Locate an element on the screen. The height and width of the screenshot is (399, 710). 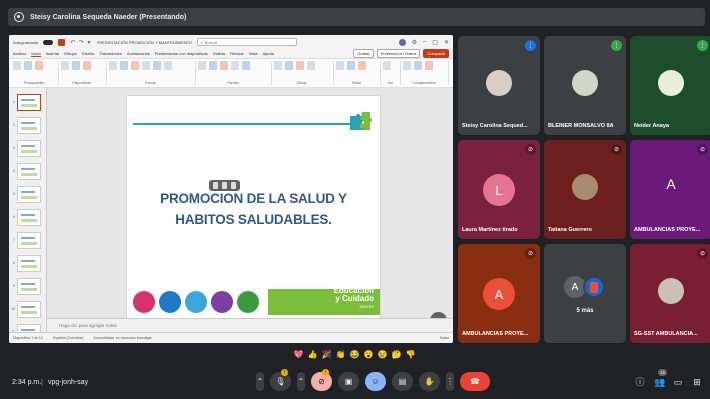
settings-icon: ⚙ is located at coordinates (414, 42).